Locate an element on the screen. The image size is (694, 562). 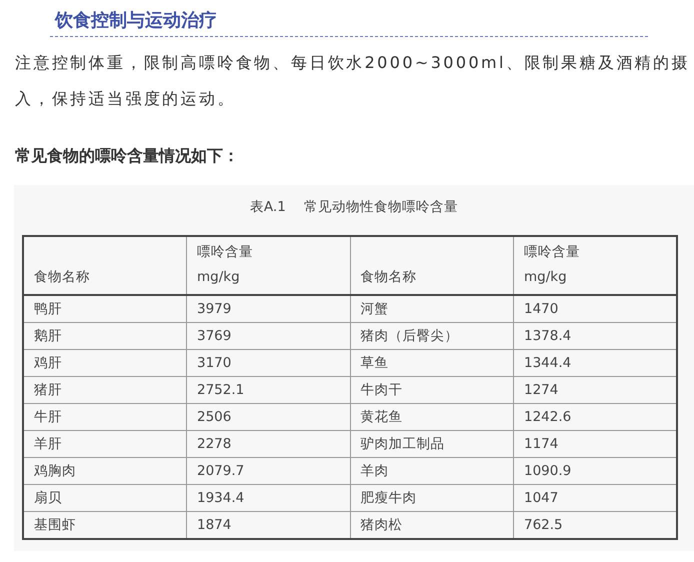
table-caption: 表A.1 常见动物性食物嘌呤含量 is located at coordinates (354, 207).